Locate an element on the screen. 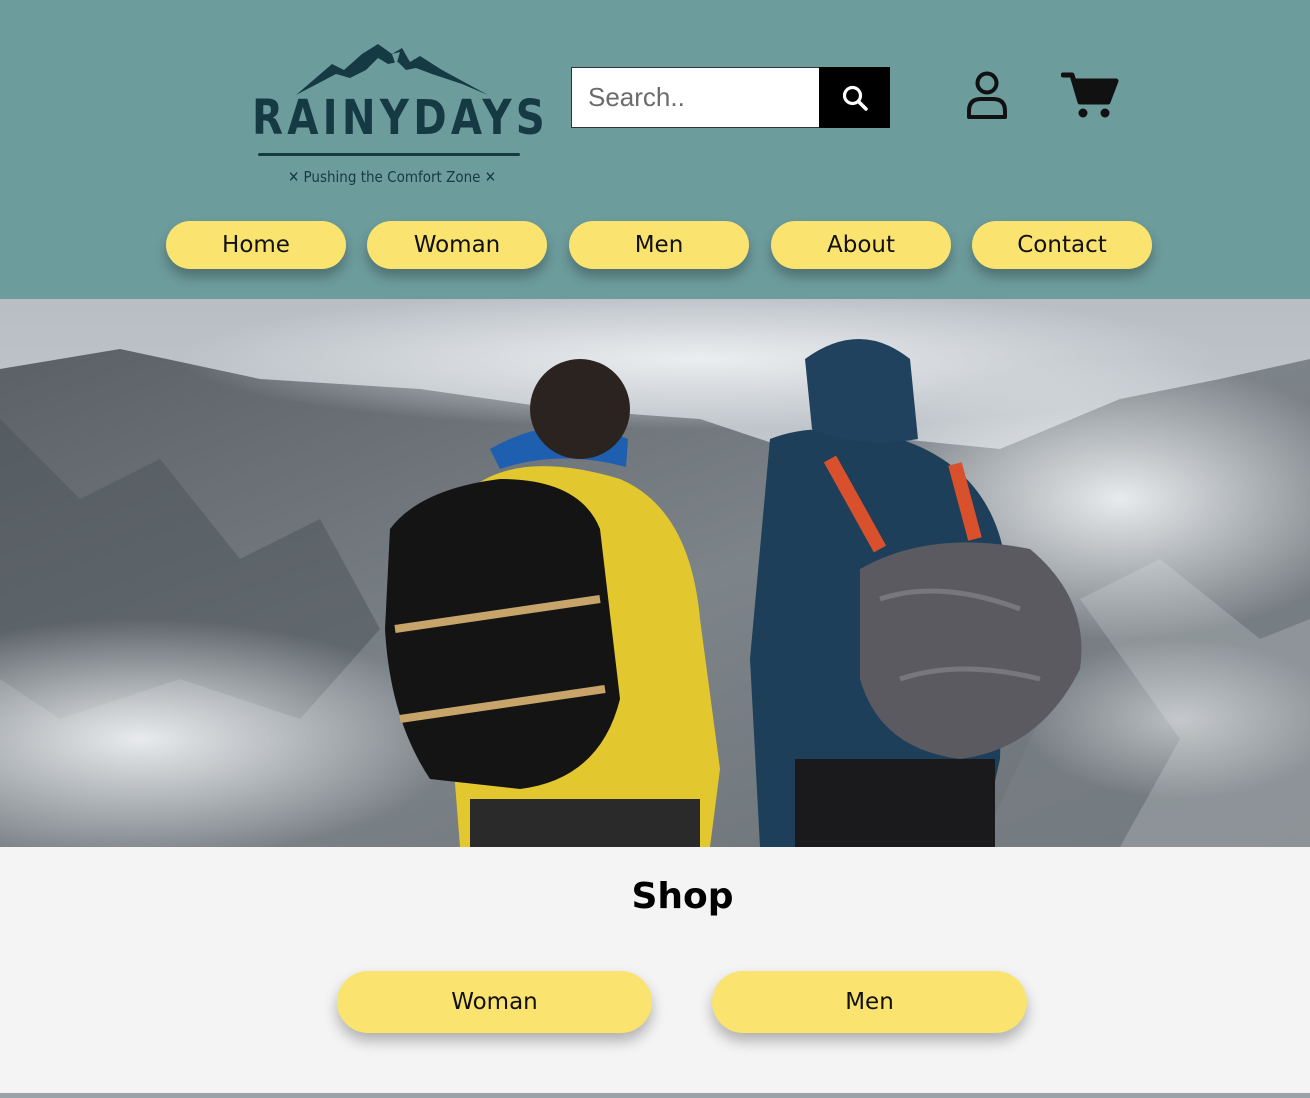 This screenshot has width=1310, height=1098. user-icon is located at coordinates (987, 95).